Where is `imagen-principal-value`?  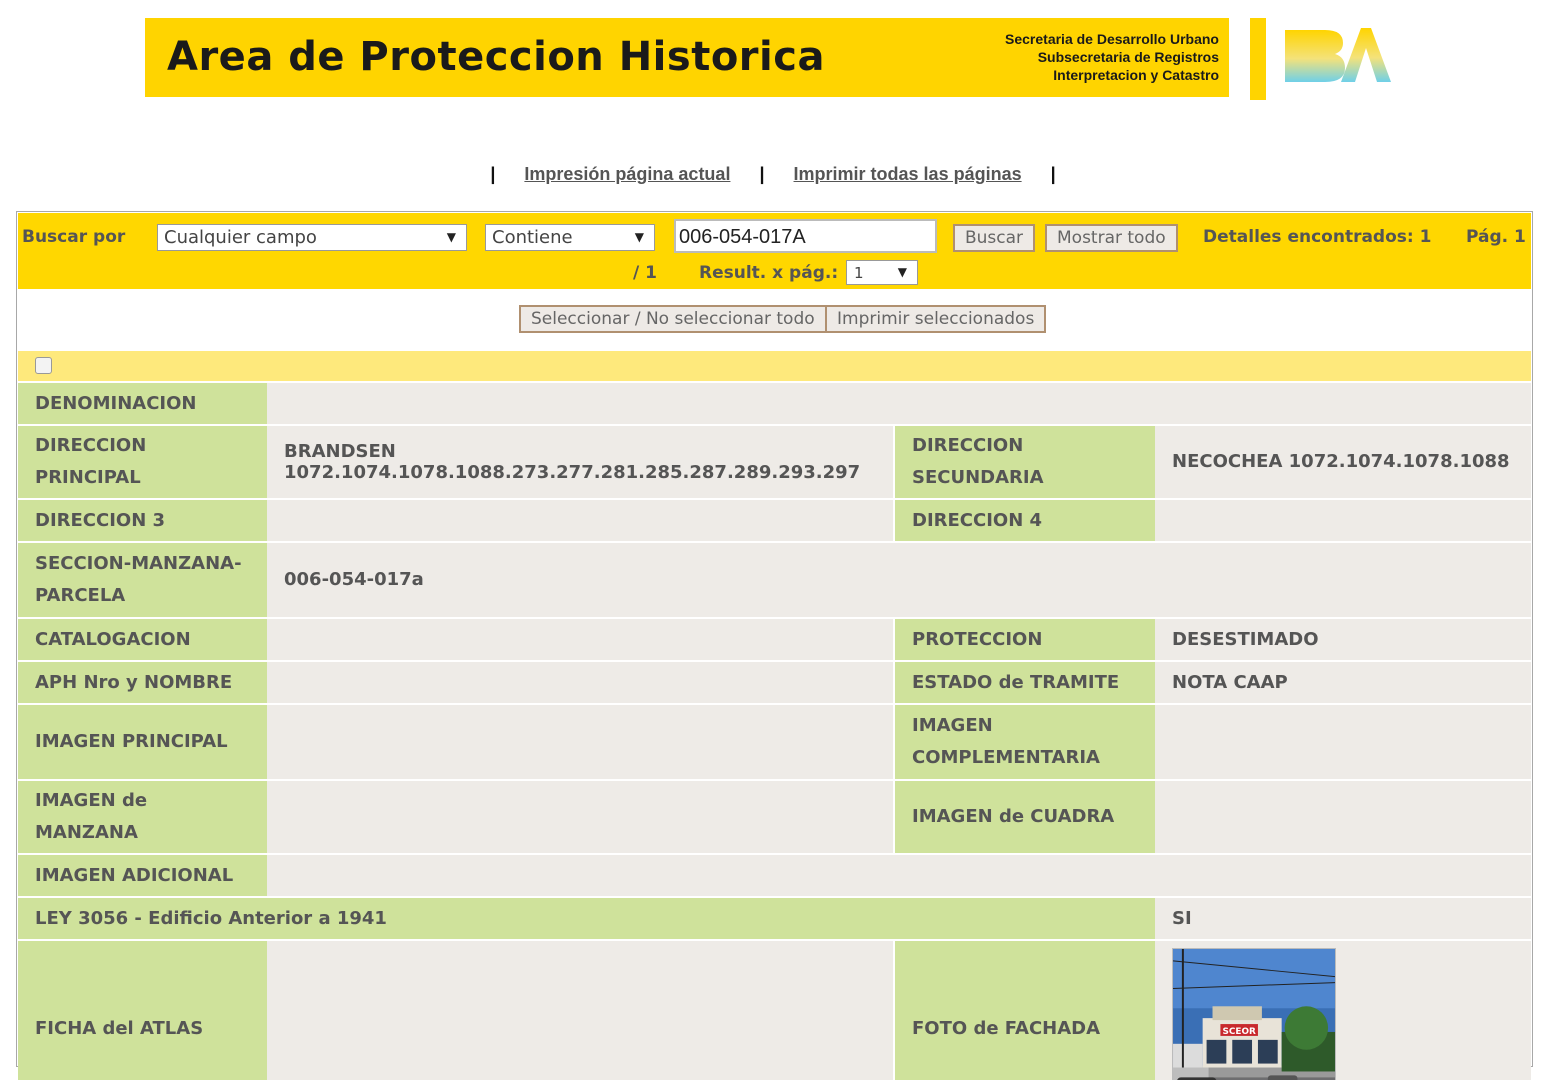
imagen-principal-value is located at coordinates (580, 741).